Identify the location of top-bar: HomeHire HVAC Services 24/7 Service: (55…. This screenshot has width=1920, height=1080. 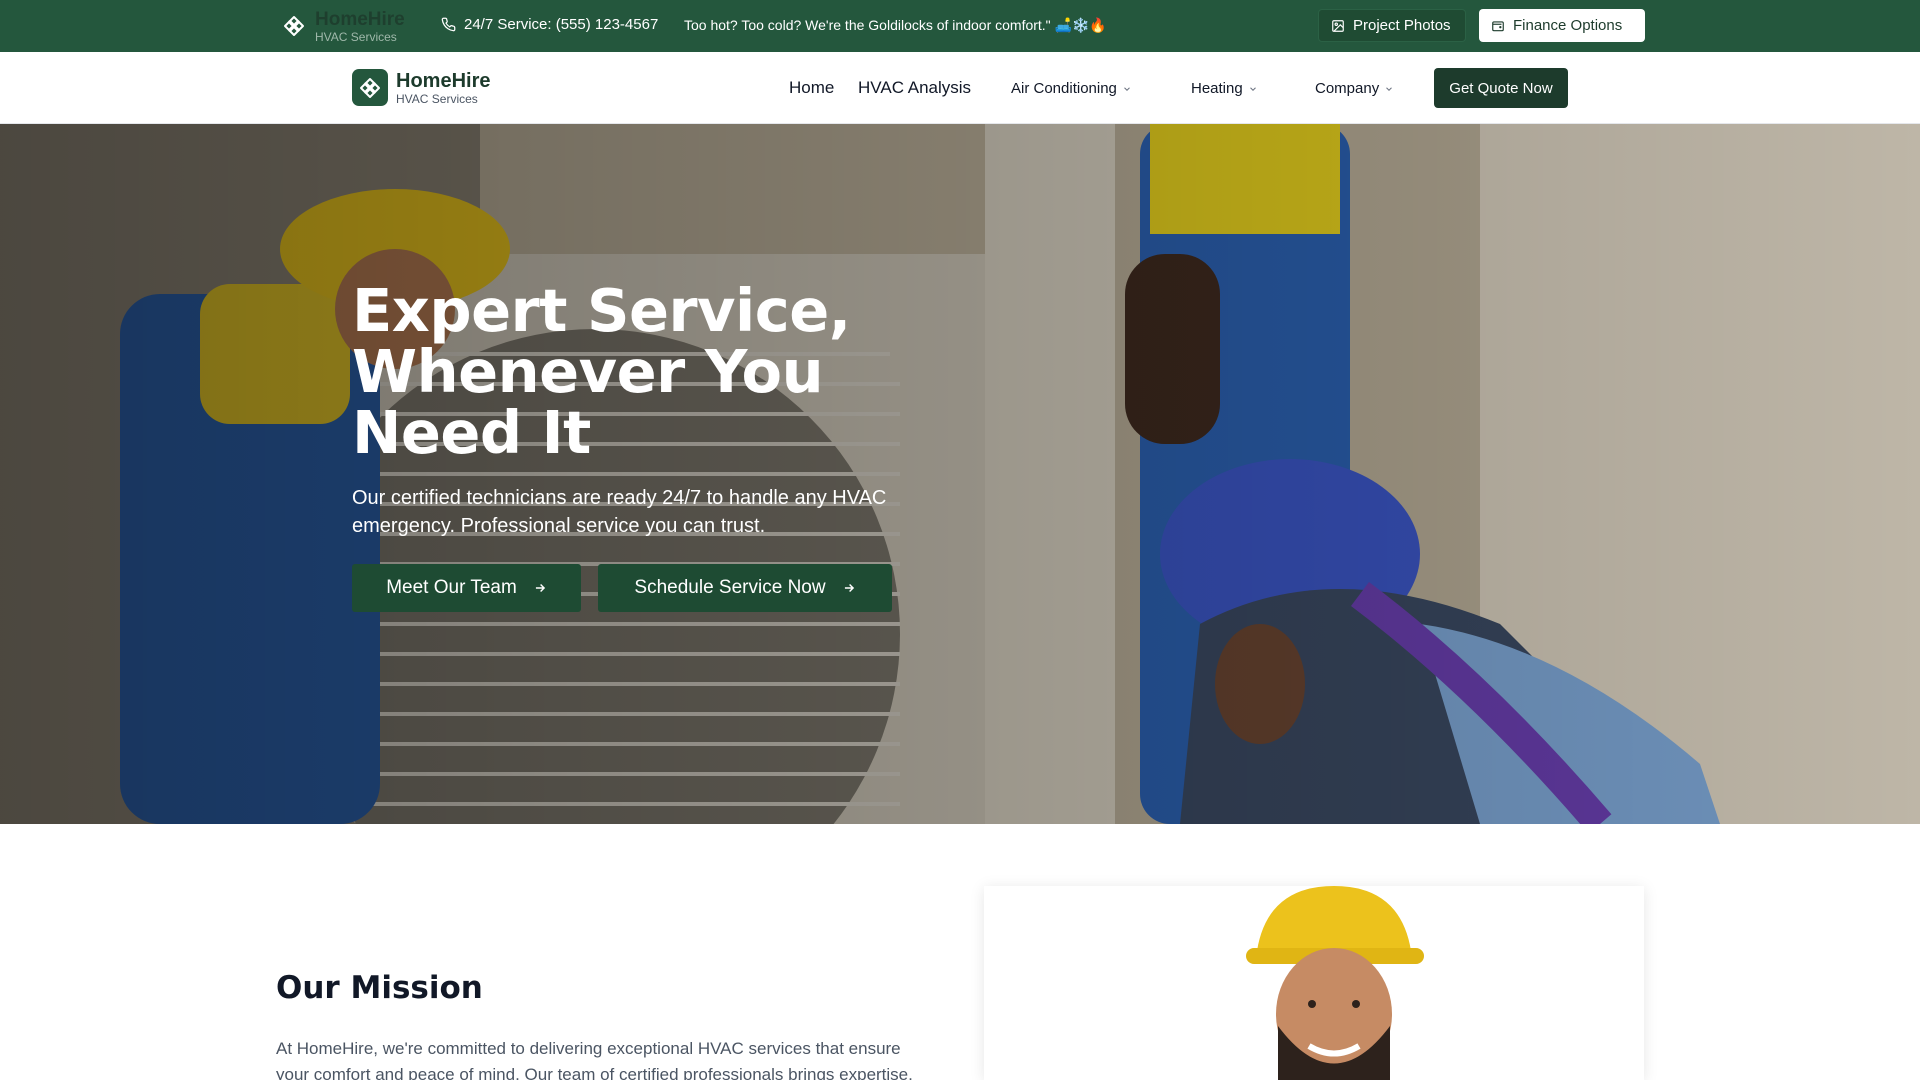
(960, 26).